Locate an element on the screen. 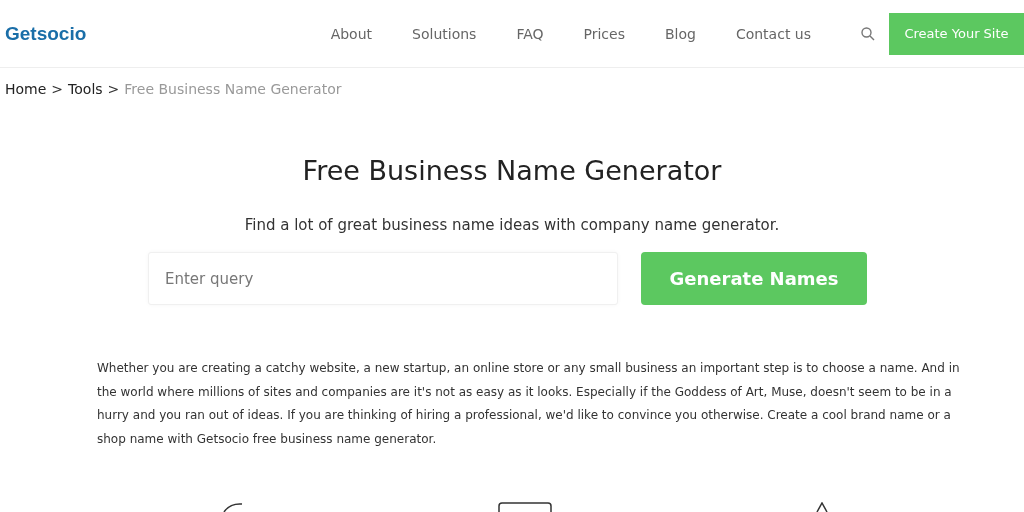 This screenshot has width=1024, height=512. nav-link: About is located at coordinates (351, 33).